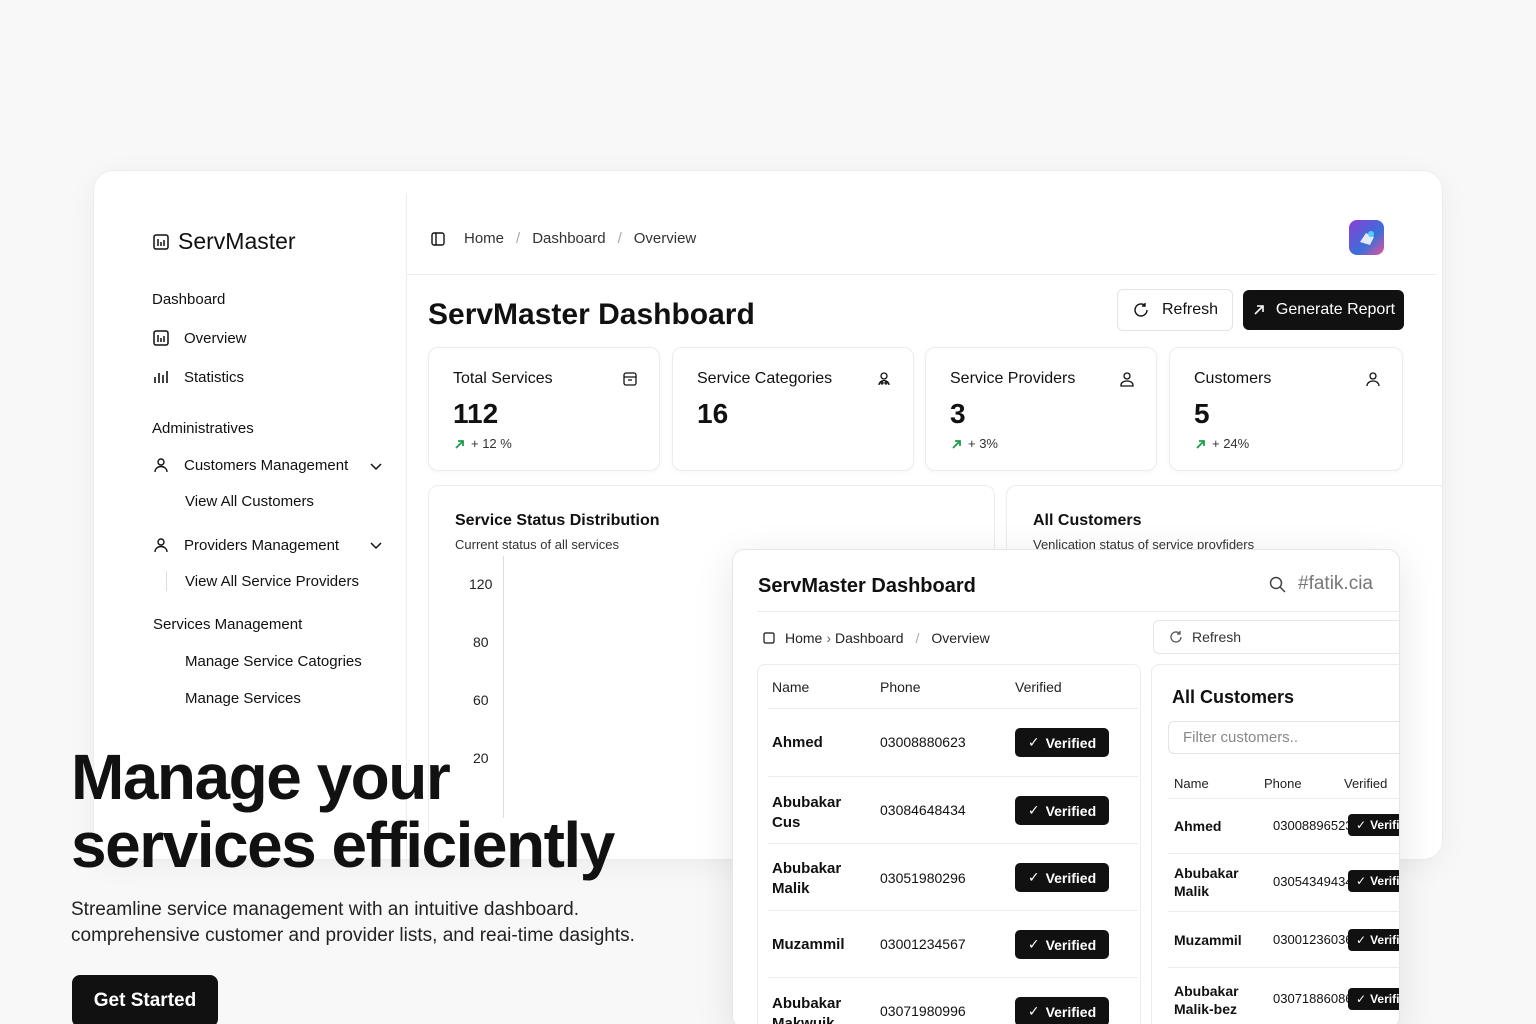 Image resolution: width=1536 pixels, height=1024 pixels. I want to click on user-icon, so click(1373, 379).